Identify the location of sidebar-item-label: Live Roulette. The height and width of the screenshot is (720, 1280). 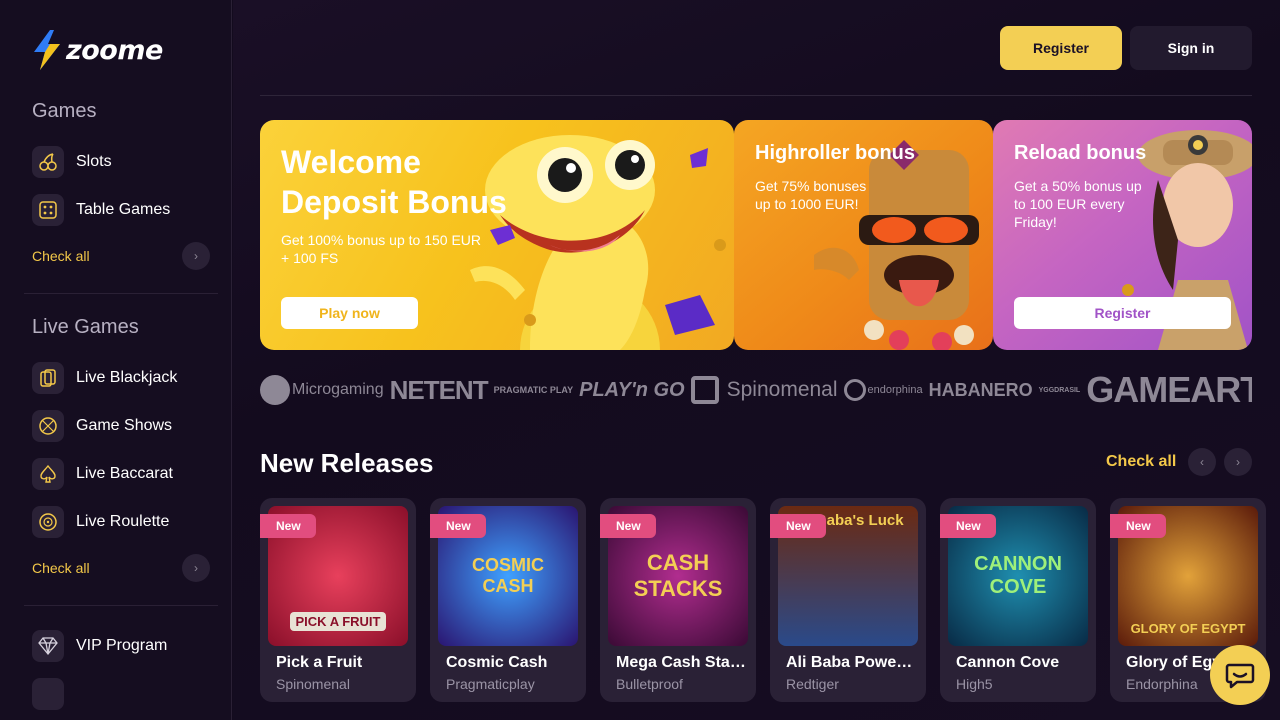
(123, 521).